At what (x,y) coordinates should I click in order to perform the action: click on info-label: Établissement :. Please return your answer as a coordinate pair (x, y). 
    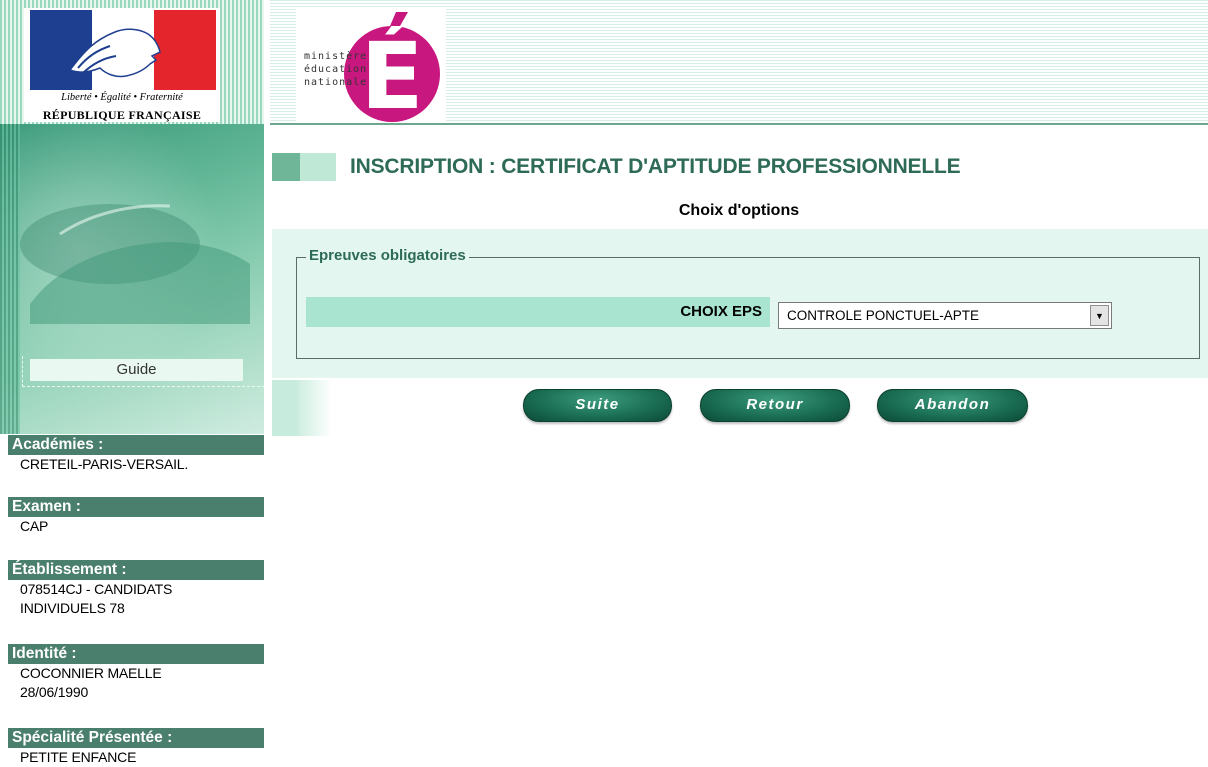
    Looking at the image, I should click on (136, 570).